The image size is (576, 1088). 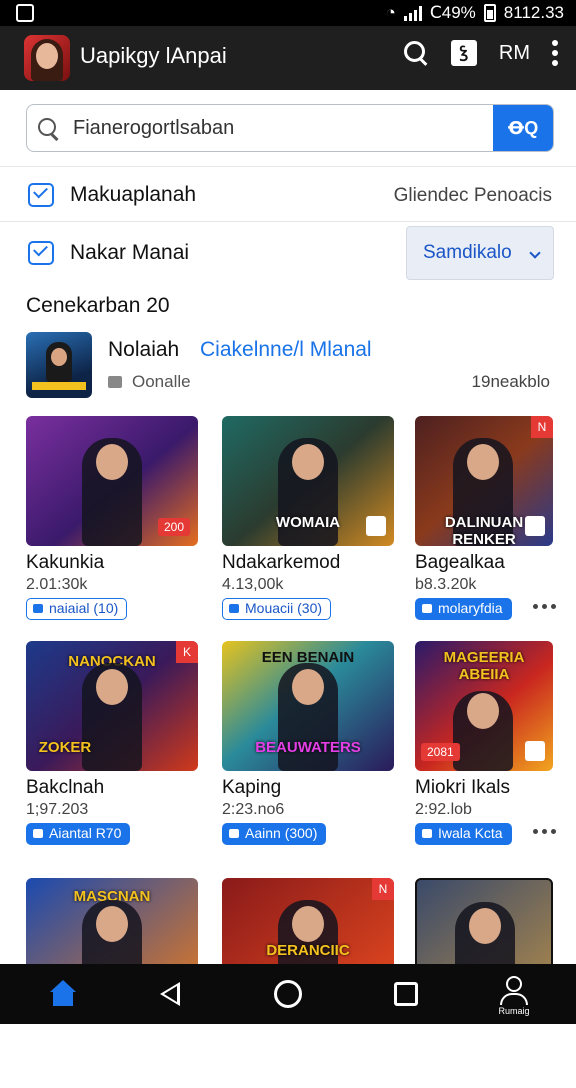 I want to click on game-thumbnail: MAGEERIA ABEIIA 2081, so click(x=484, y=706).